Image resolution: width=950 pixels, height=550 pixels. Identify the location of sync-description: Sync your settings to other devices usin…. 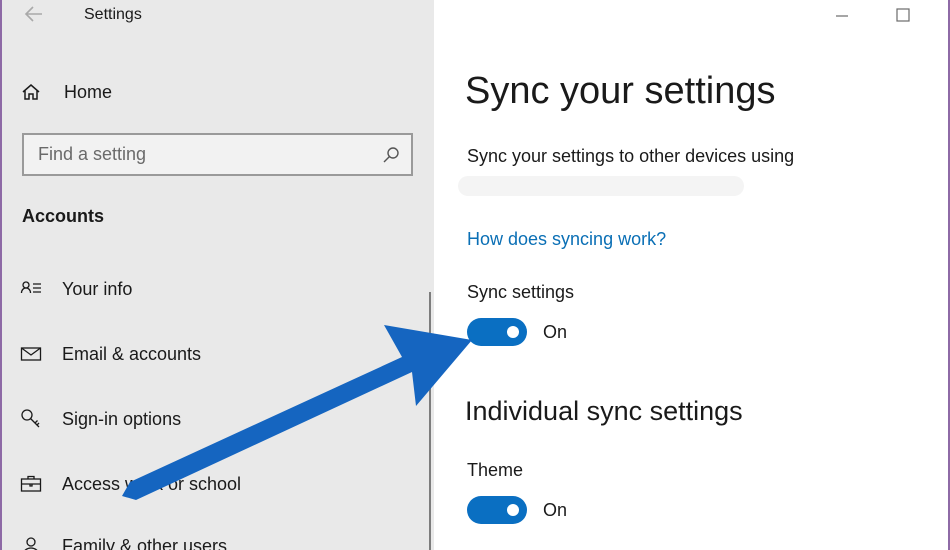
(631, 156).